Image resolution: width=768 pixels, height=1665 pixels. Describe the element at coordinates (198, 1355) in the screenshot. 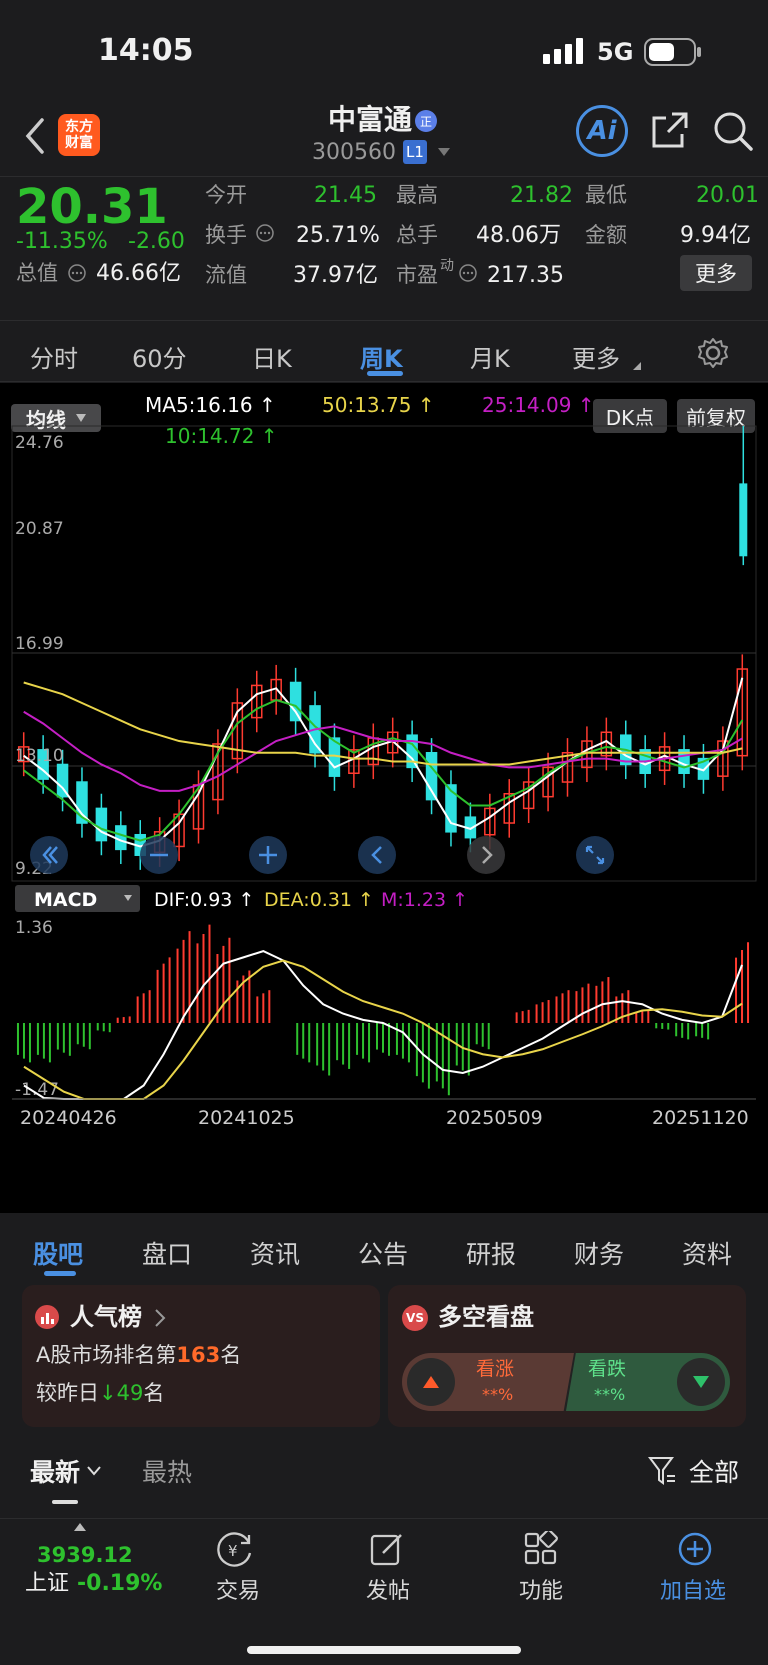

I see `rank-value: 163` at that location.